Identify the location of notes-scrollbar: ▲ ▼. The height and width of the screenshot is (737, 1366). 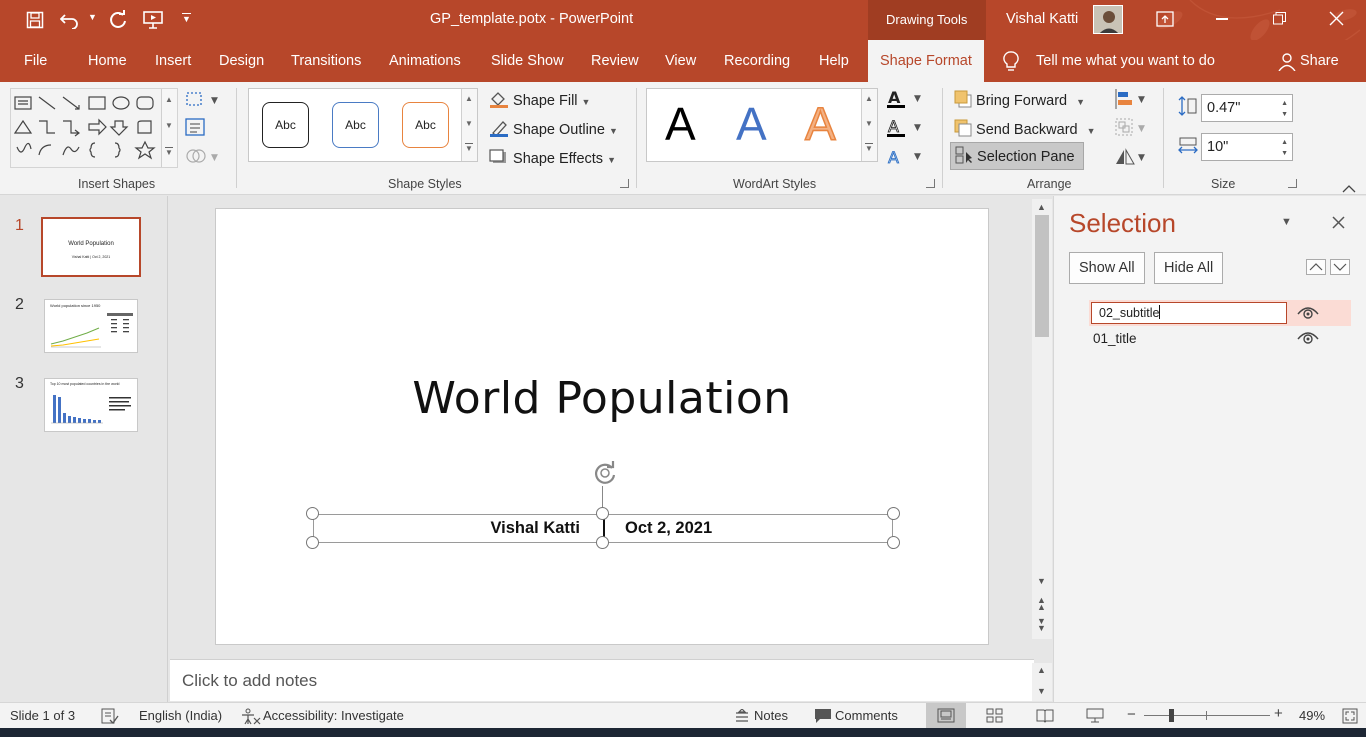
(1042, 682).